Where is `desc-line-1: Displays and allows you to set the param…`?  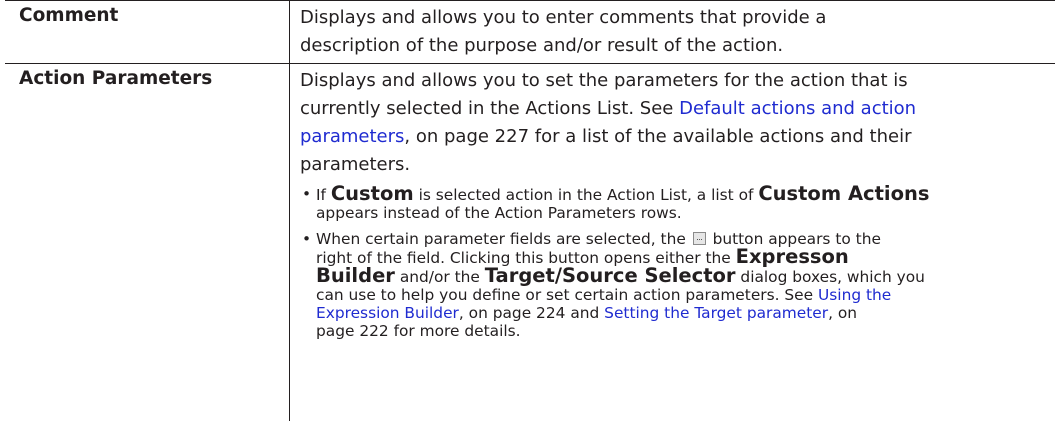
desc-line-1: Displays and allows you to set the param… is located at coordinates (604, 80).